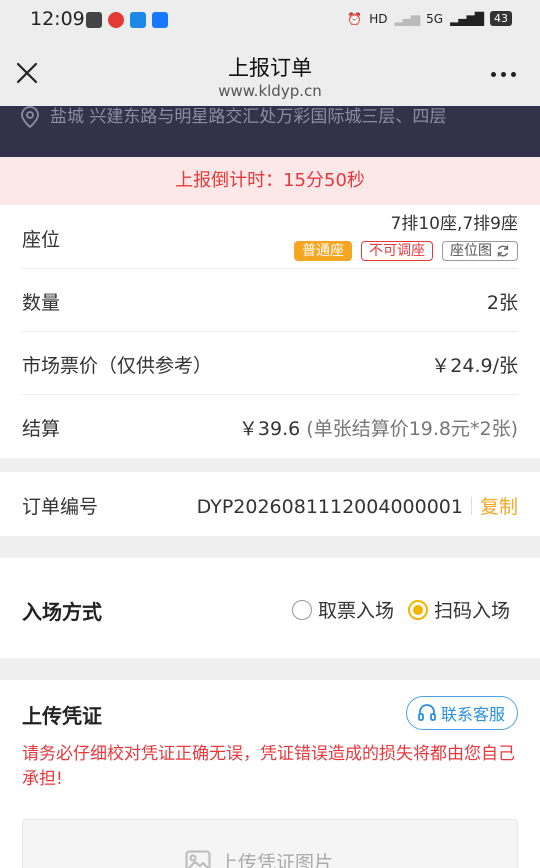  Describe the element at coordinates (467, 18) in the screenshot. I see `signal-icon: ▂▄▆█` at that location.